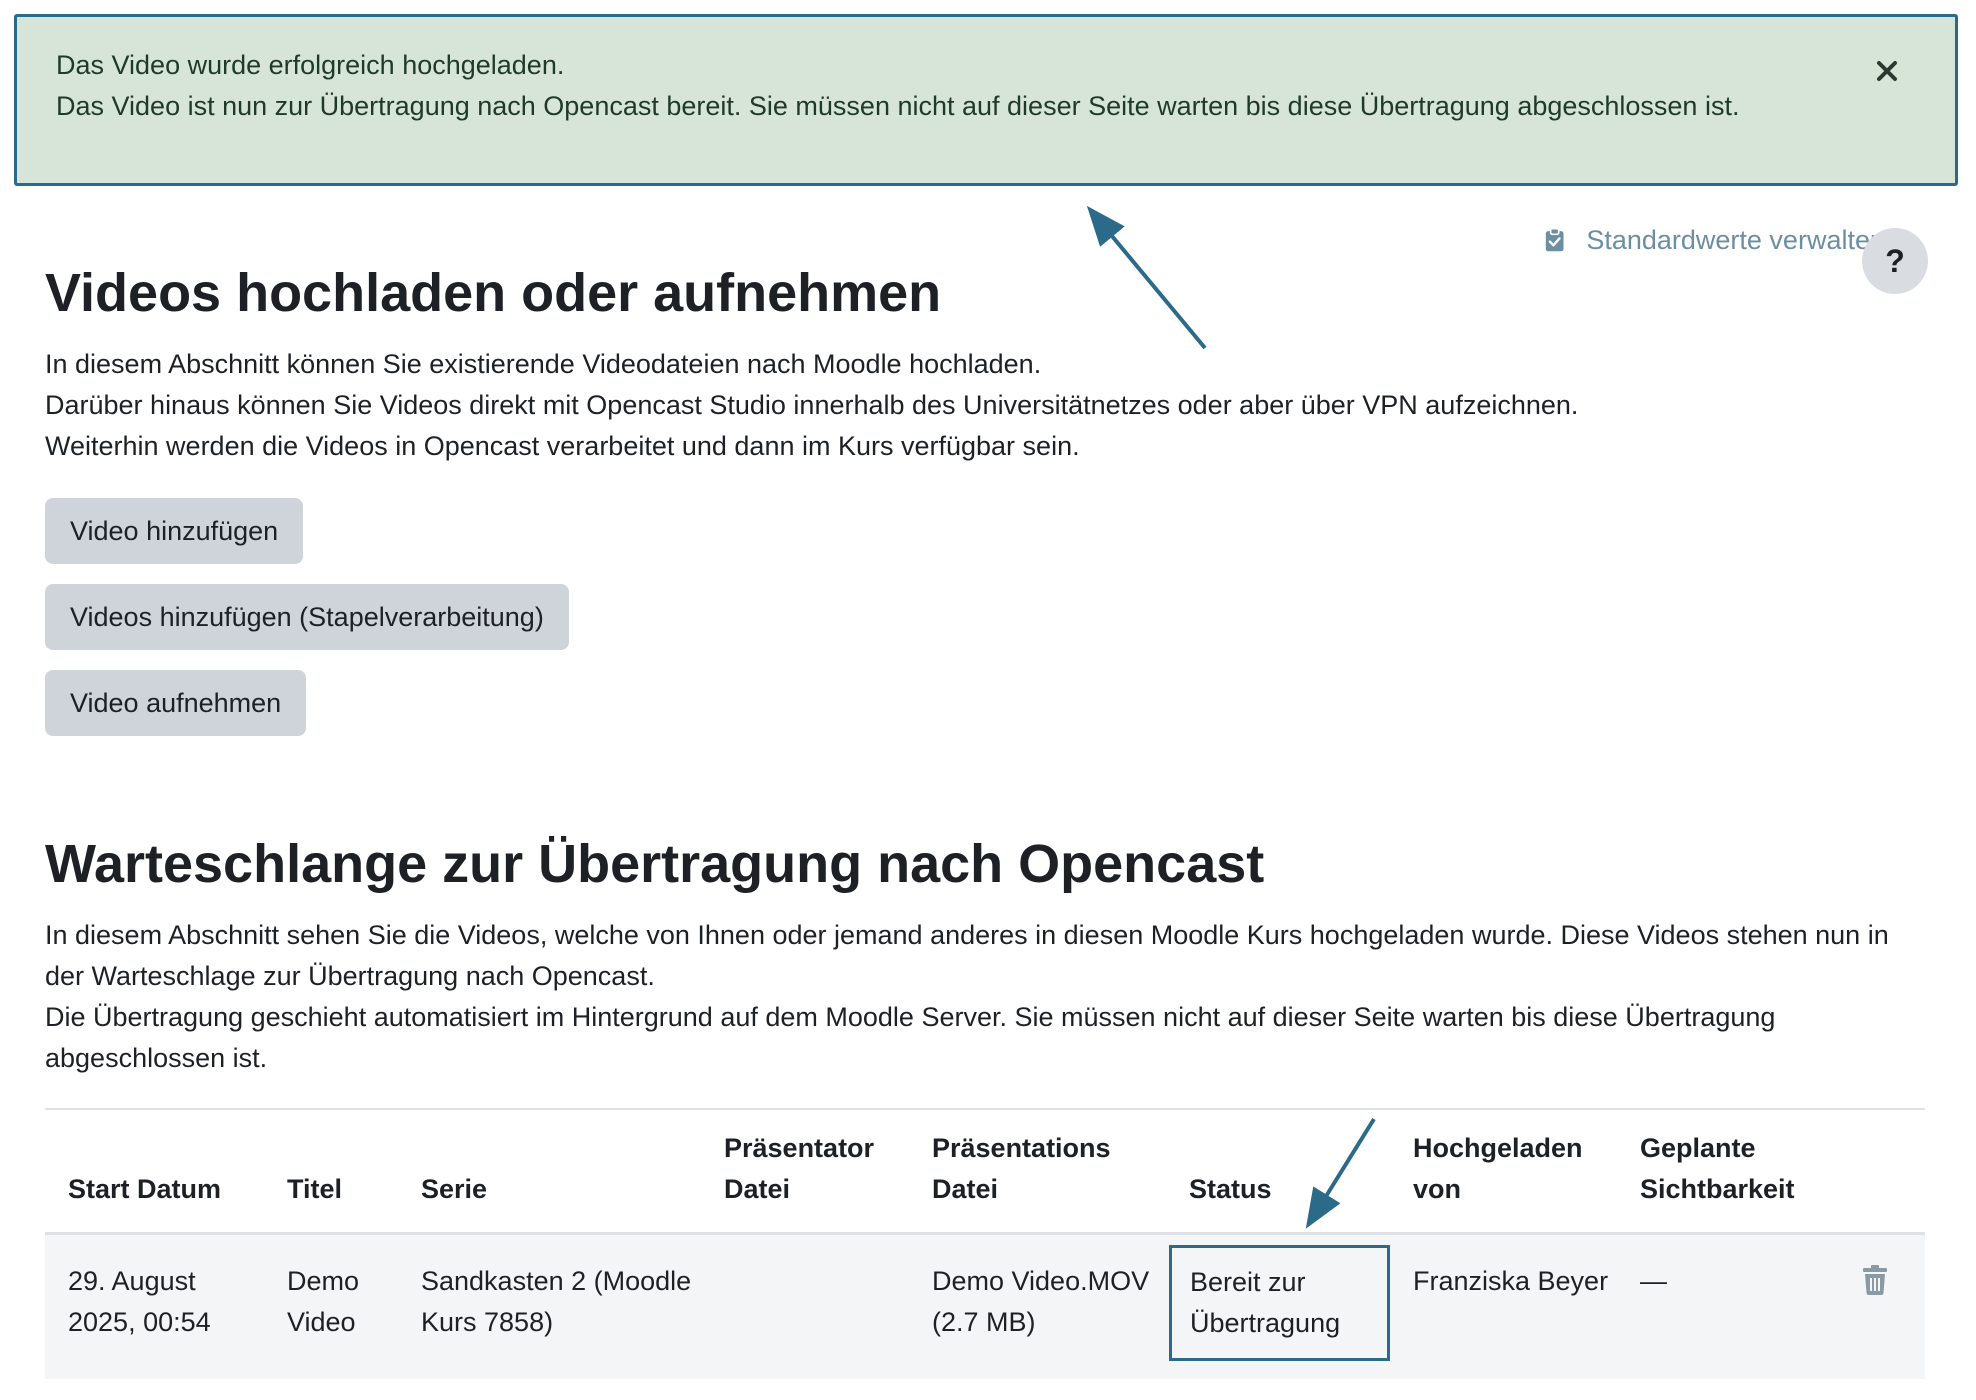 This screenshot has height=1400, width=1976. I want to click on col-header-visibility: Geplante Sichtbarkeit, so click(1717, 1168).